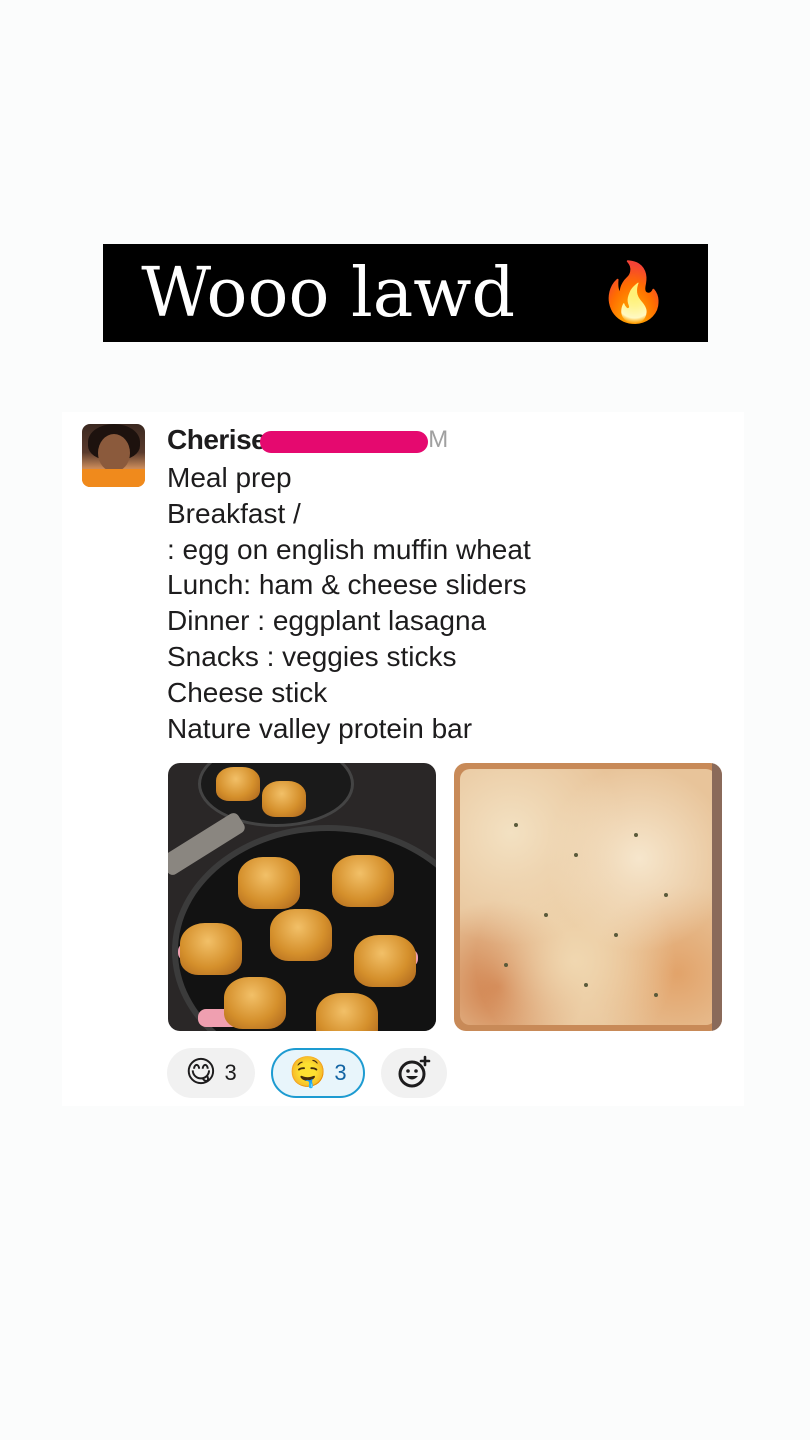  I want to click on grinning-face-emoji: 😀, so click(563, 292).